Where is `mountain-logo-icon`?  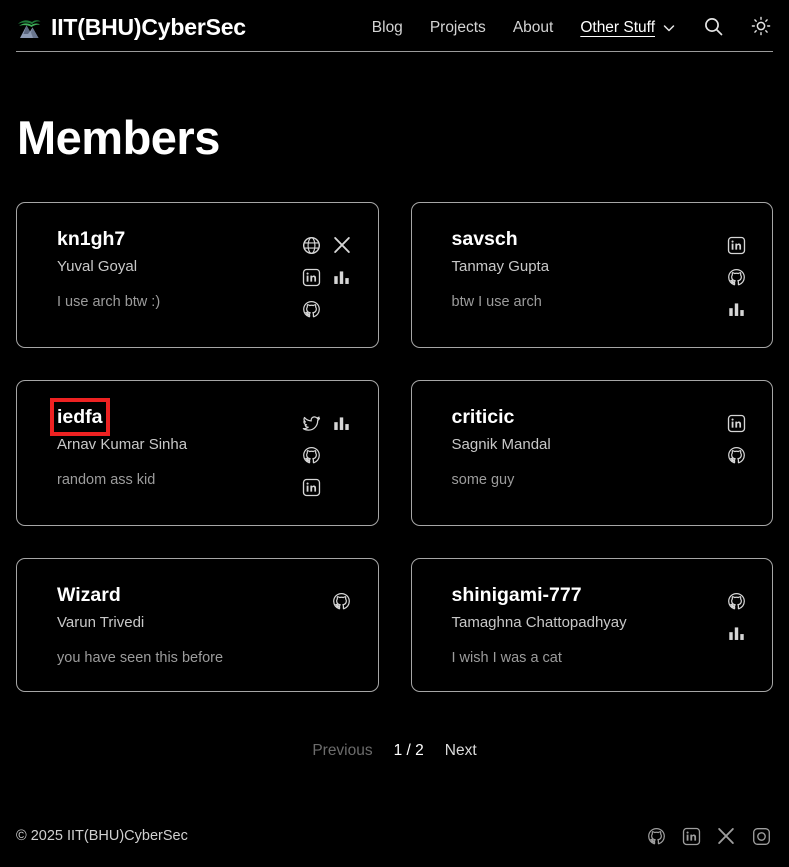 mountain-logo-icon is located at coordinates (29, 28).